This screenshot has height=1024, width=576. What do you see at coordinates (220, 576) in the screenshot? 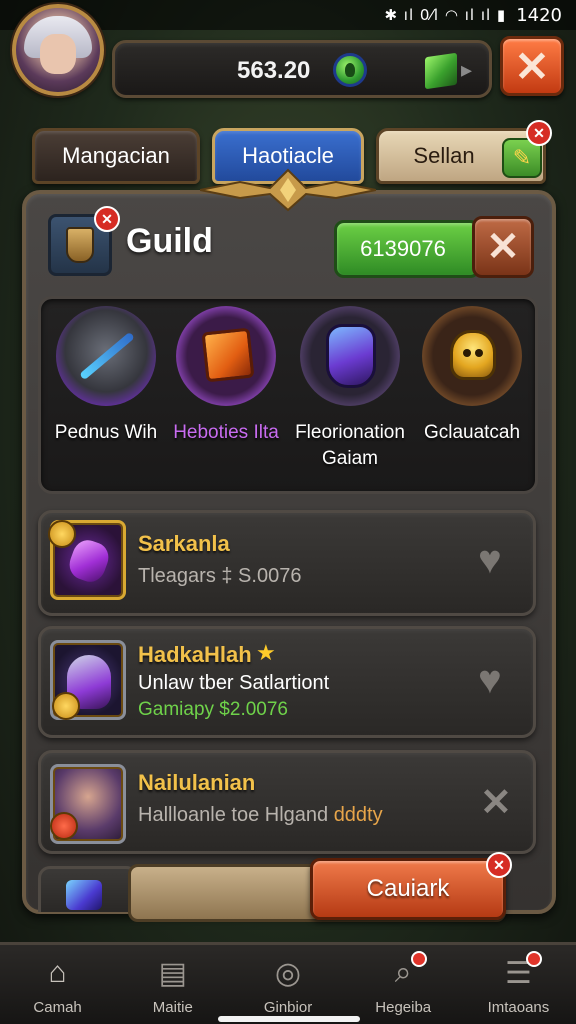
I see `card-subtitle: Tleagars ‡ S.0076` at bounding box center [220, 576].